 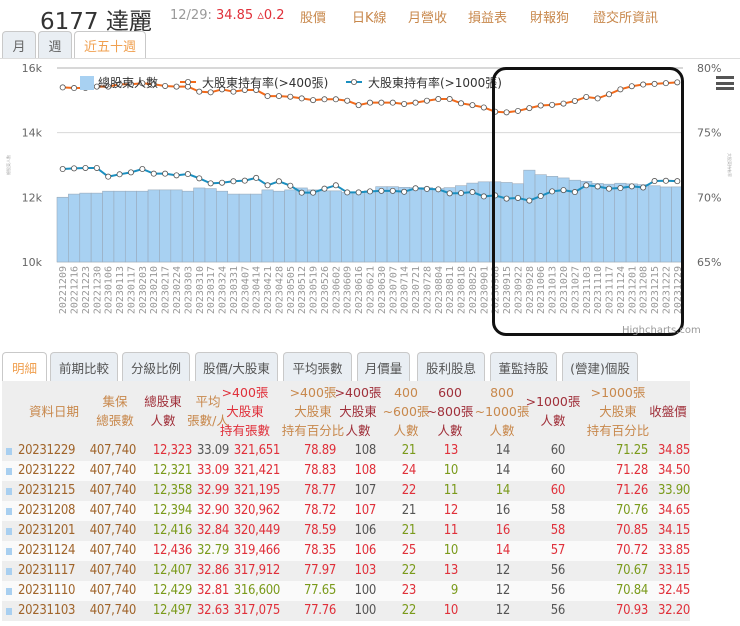 I want to click on legend-marker, so click(x=353, y=81).